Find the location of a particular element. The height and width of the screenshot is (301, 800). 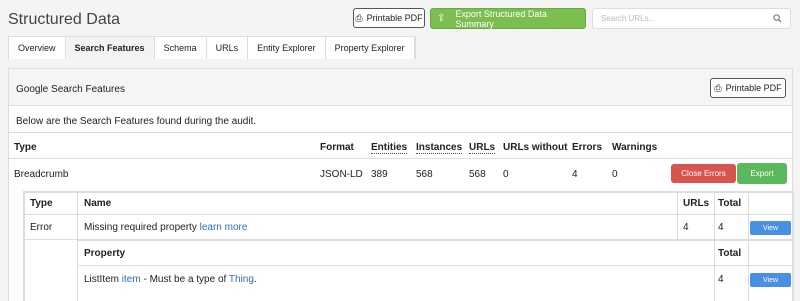

property-col-header-total: Total is located at coordinates (730, 253).